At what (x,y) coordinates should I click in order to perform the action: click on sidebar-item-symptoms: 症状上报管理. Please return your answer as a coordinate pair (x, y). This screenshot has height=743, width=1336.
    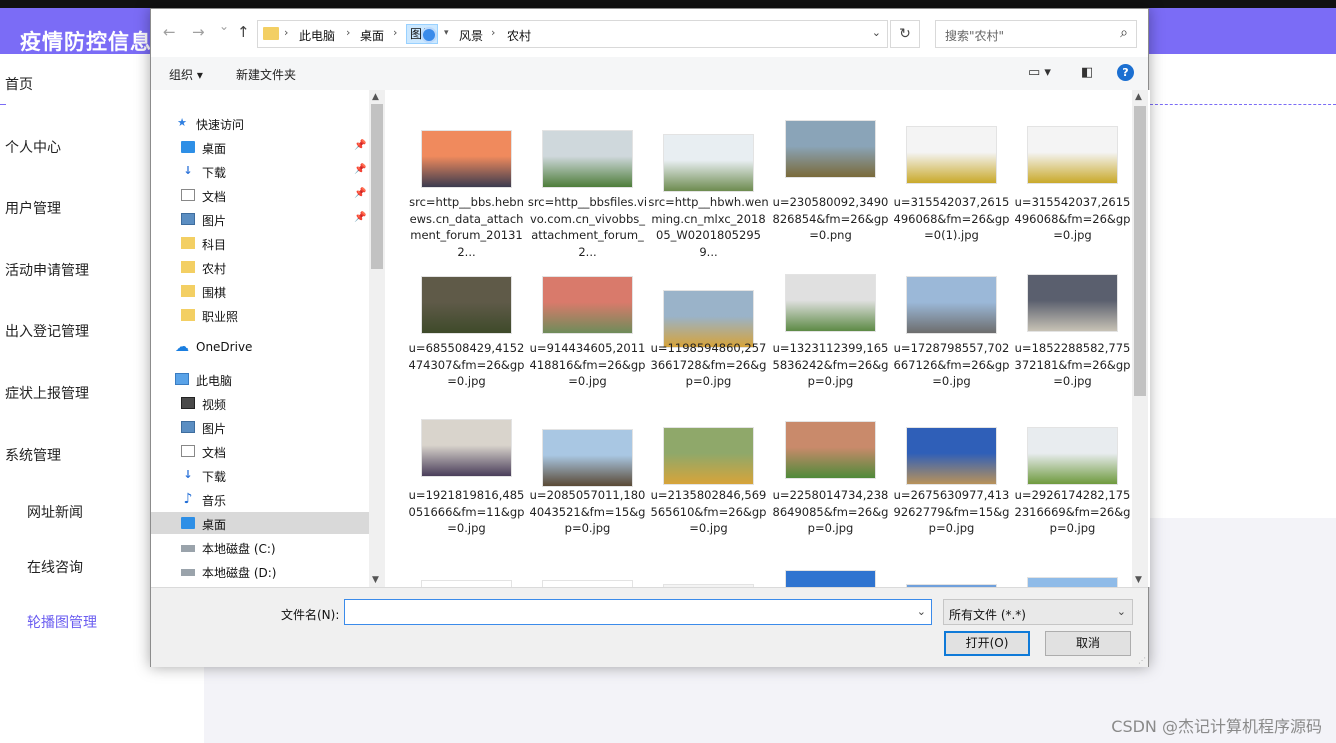
    Looking at the image, I should click on (47, 393).